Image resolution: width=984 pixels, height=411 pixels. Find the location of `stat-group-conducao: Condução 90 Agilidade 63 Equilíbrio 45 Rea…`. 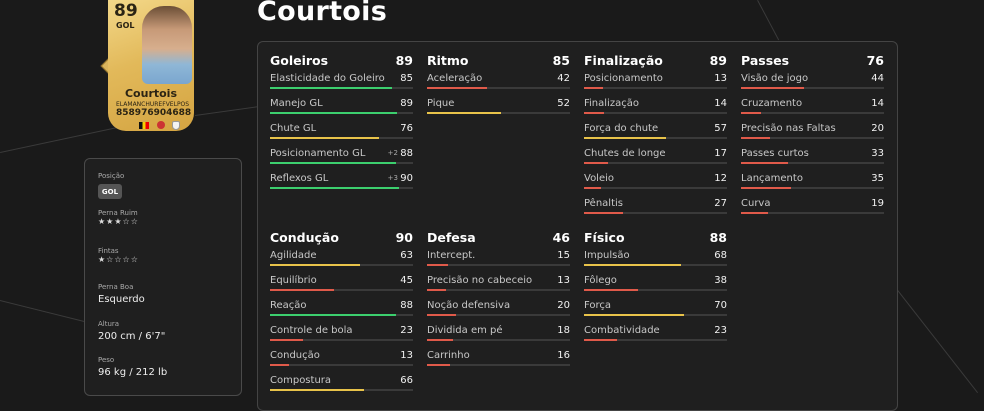

stat-group-conducao: Condução 90 Agilidade 63 Equilíbrio 45 Rea… is located at coordinates (341, 313).